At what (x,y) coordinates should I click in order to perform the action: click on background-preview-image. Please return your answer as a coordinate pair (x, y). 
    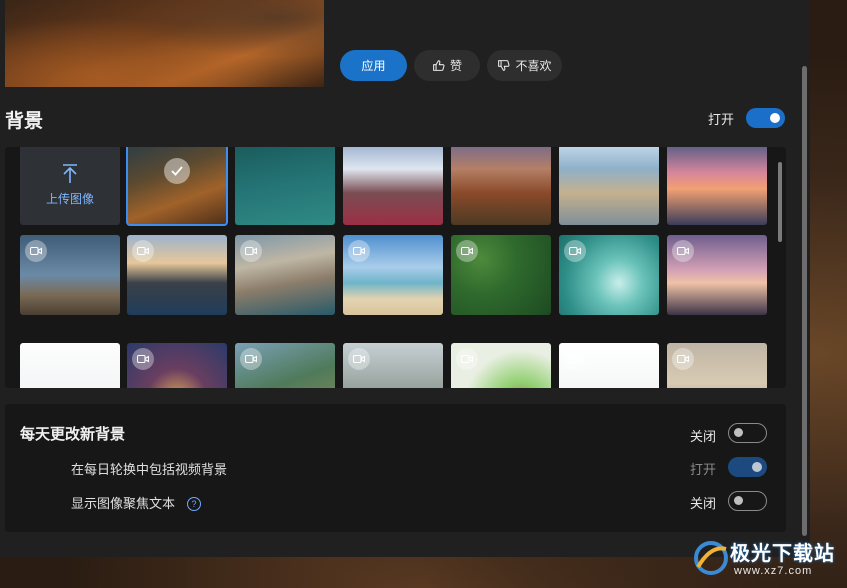
    Looking at the image, I should click on (164, 43).